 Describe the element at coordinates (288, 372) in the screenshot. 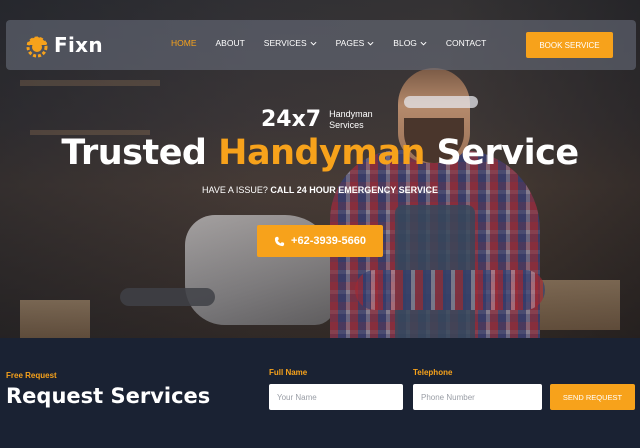

I see `full-name-label: Full Name` at that location.